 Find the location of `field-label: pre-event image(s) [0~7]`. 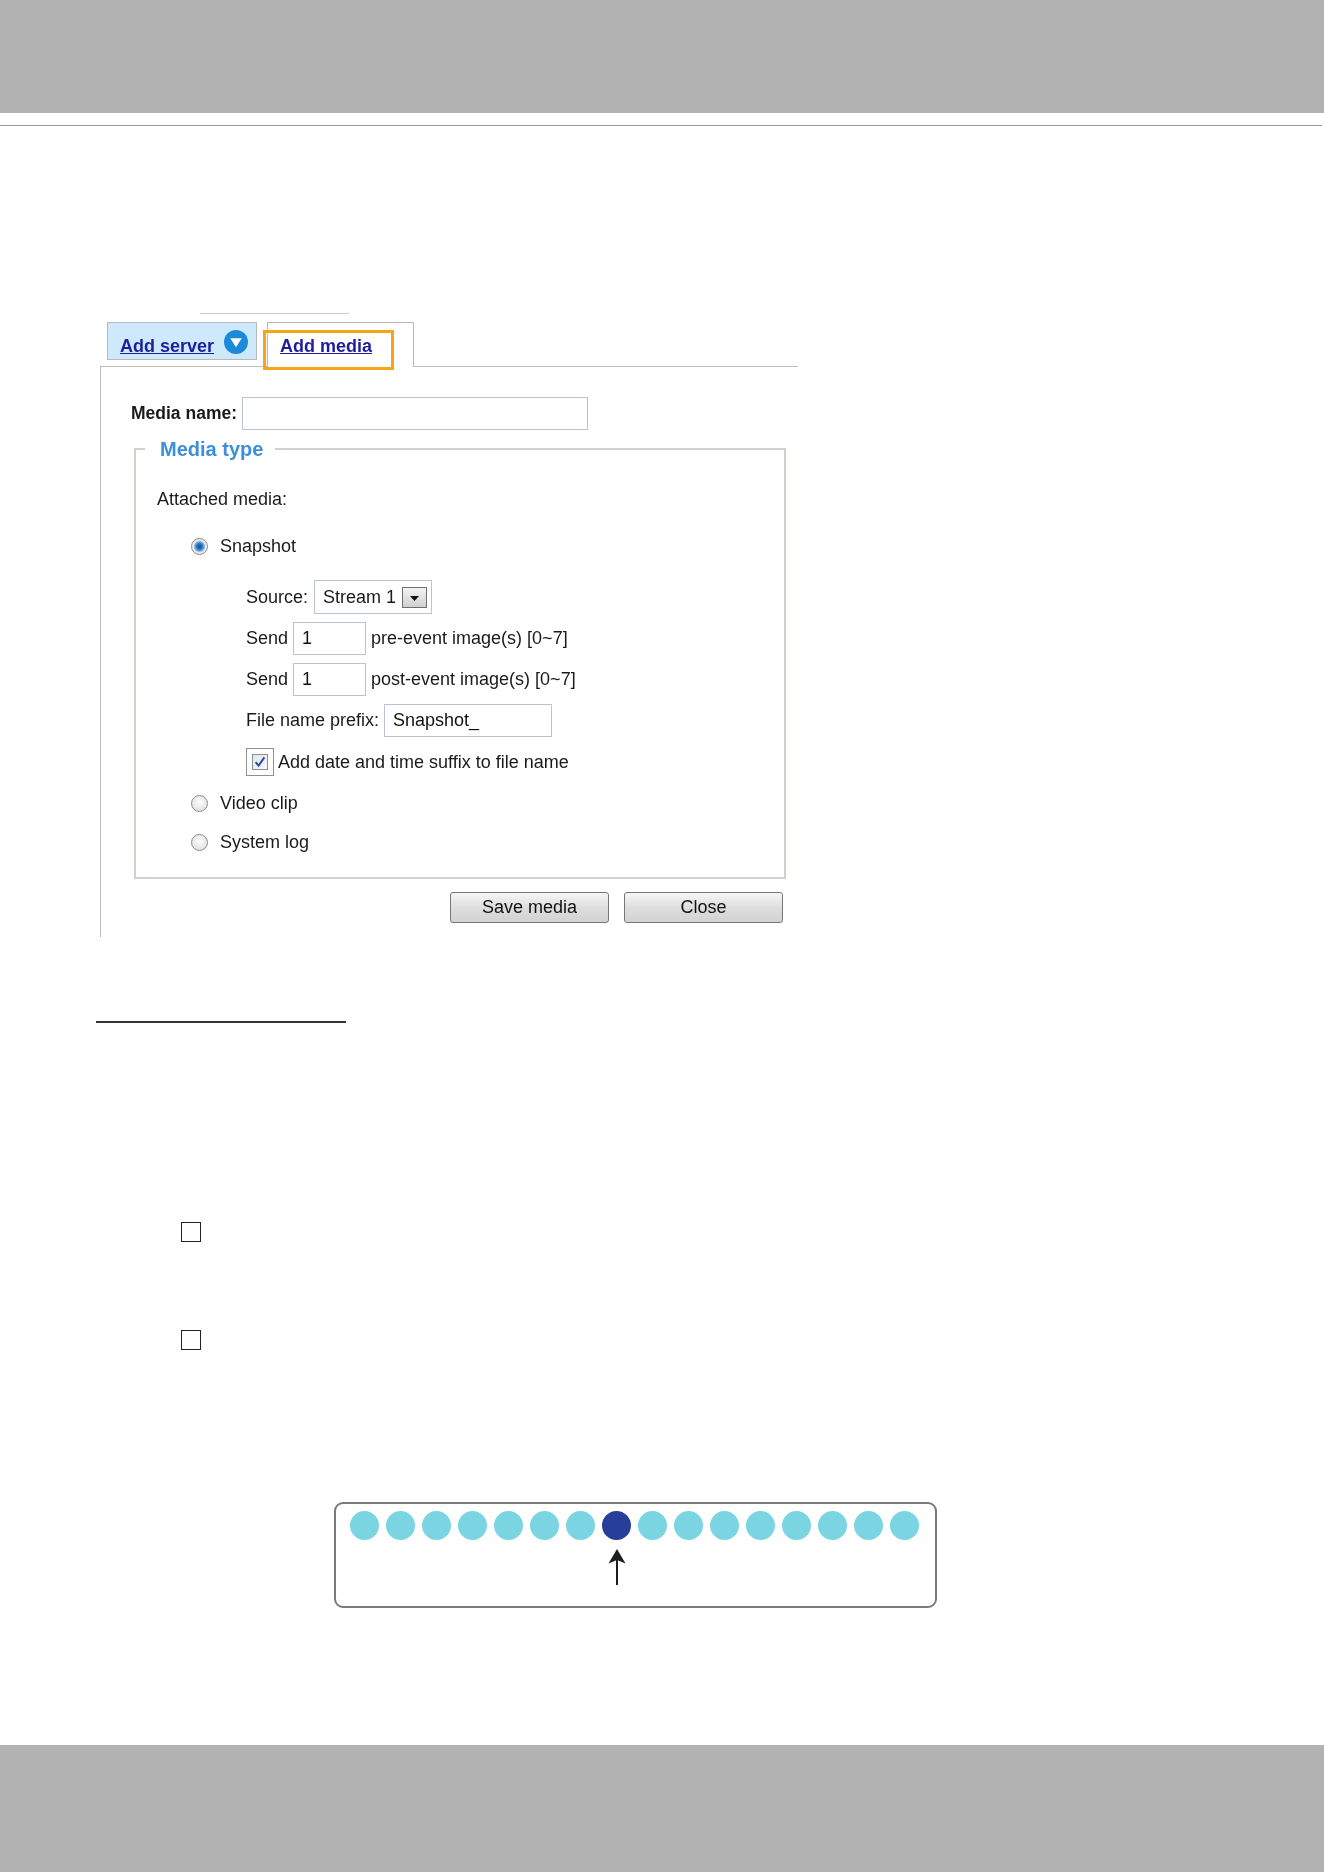

field-label: pre-event image(s) [0~7] is located at coordinates (469, 638).